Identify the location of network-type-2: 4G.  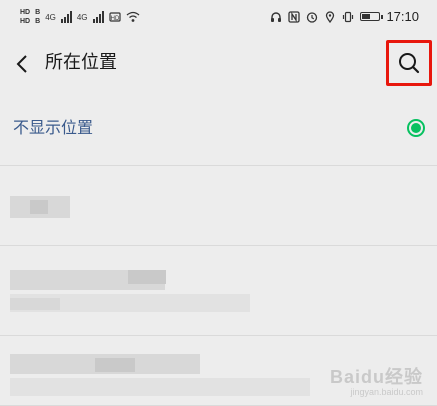
(82, 17).